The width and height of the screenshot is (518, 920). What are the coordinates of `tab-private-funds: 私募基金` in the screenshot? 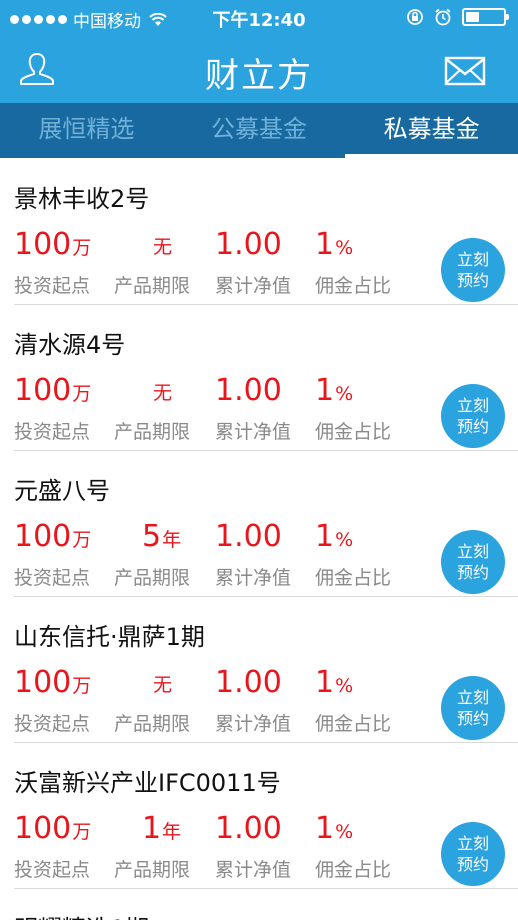 It's located at (431, 131).